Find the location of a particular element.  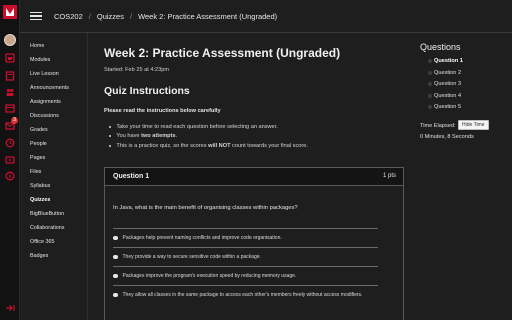

time-elapsed-label: Time Elapsed: is located at coordinates (438, 126).